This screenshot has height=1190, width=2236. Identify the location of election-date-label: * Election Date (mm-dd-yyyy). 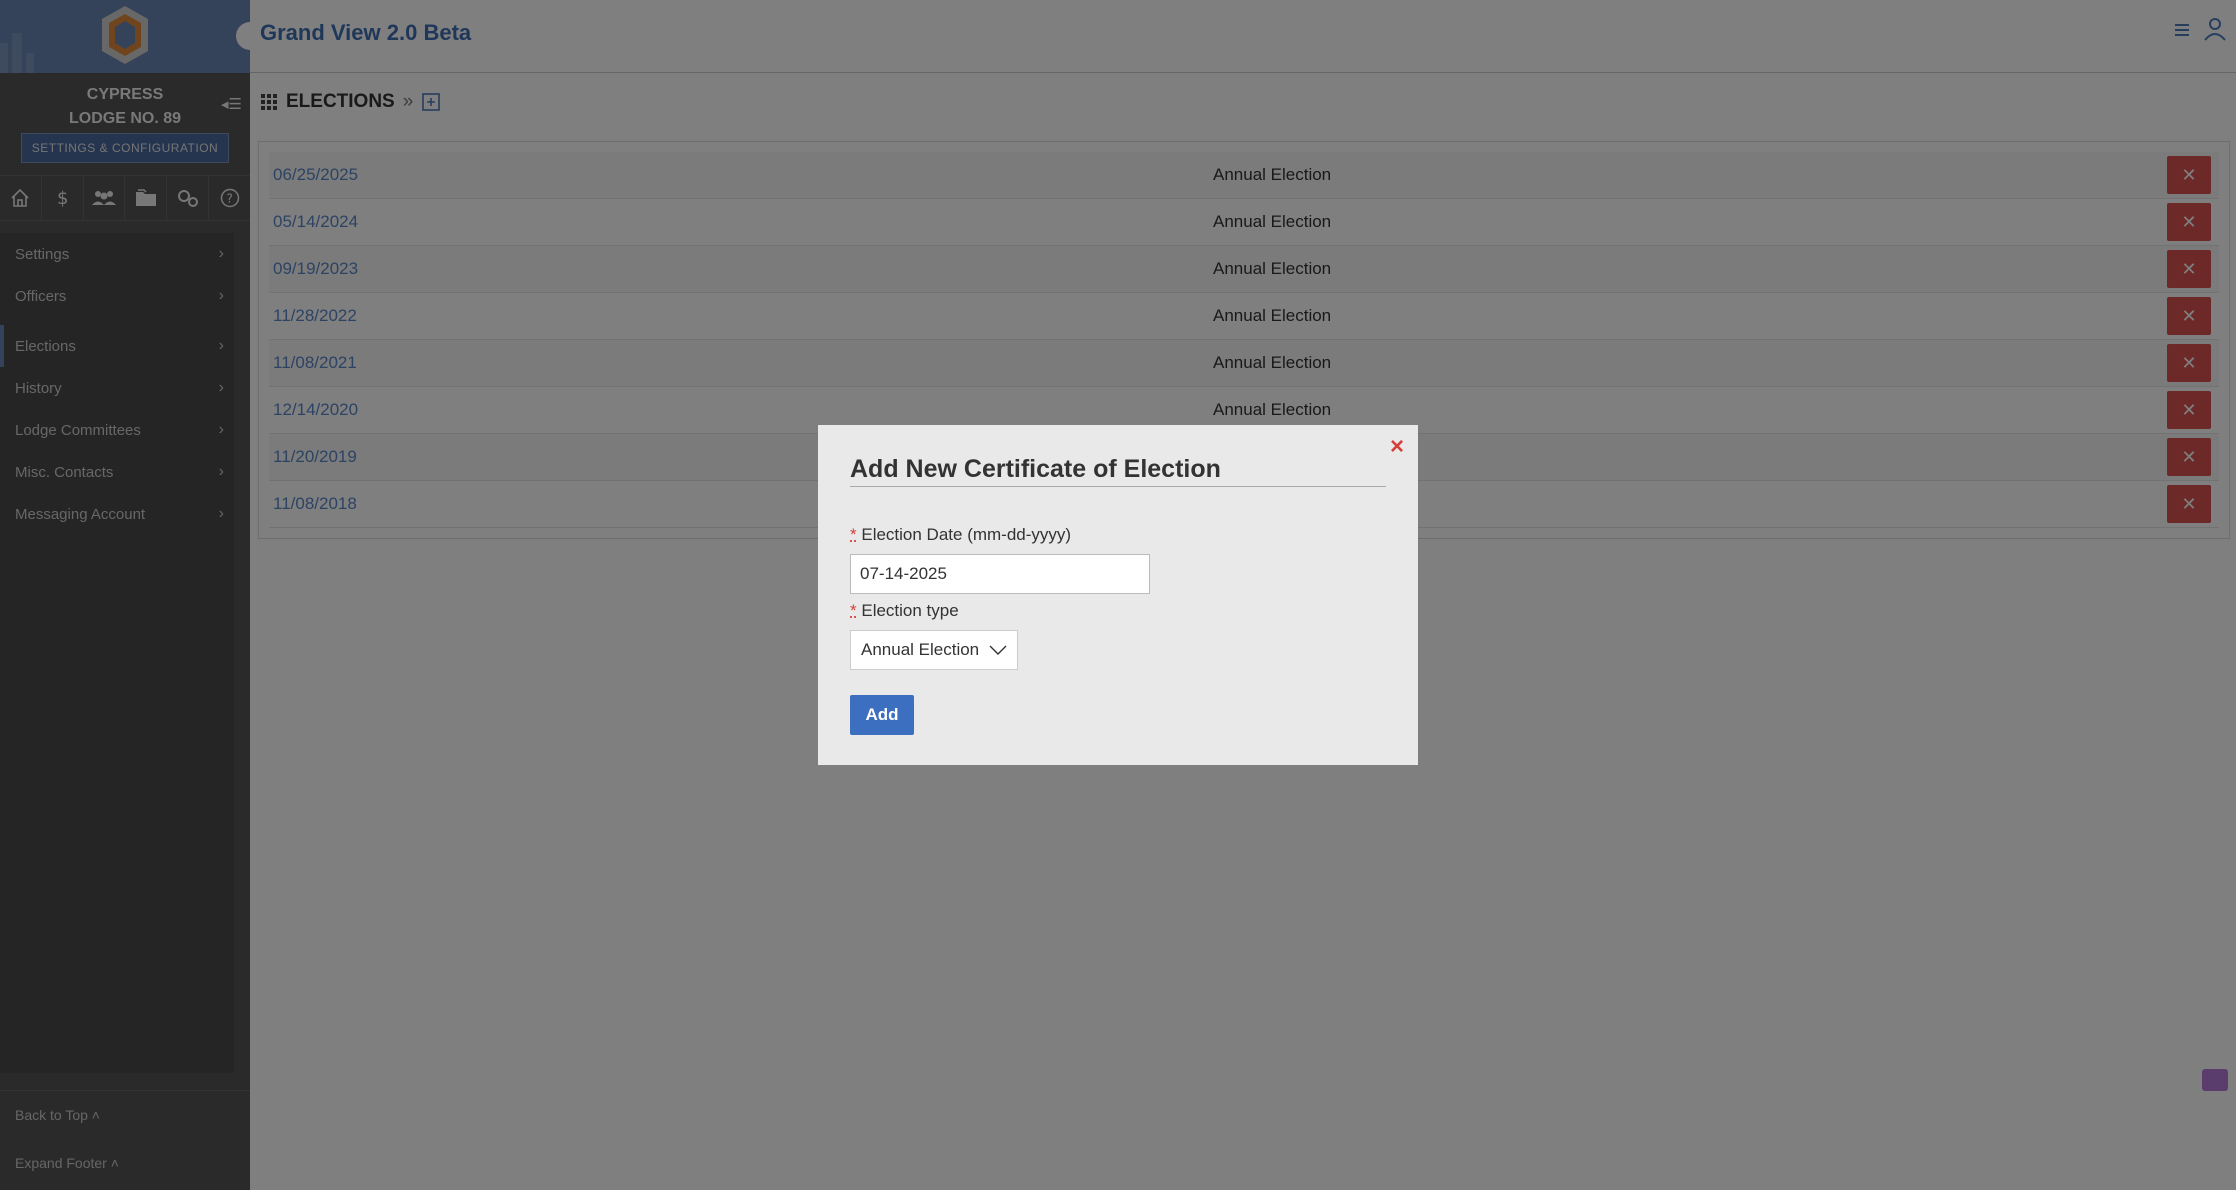
(960, 535).